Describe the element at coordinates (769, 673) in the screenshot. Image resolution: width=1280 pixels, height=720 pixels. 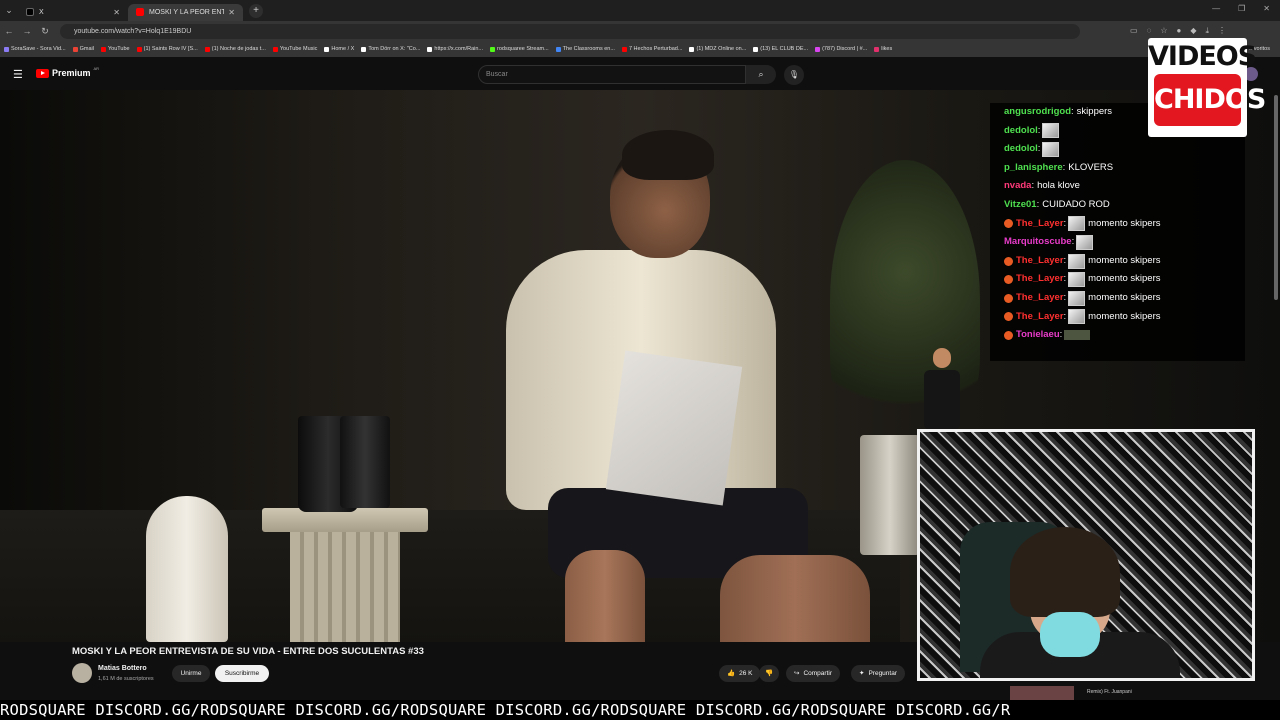
I see `dislike-button: 👎` at that location.